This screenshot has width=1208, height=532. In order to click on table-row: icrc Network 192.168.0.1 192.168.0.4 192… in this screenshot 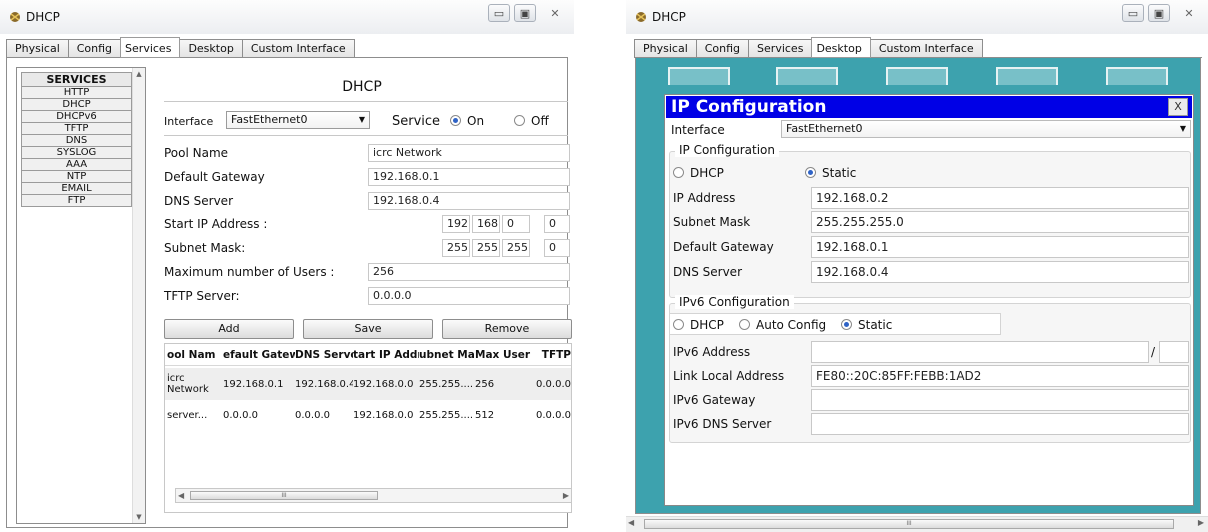, I will do `click(368, 384)`.